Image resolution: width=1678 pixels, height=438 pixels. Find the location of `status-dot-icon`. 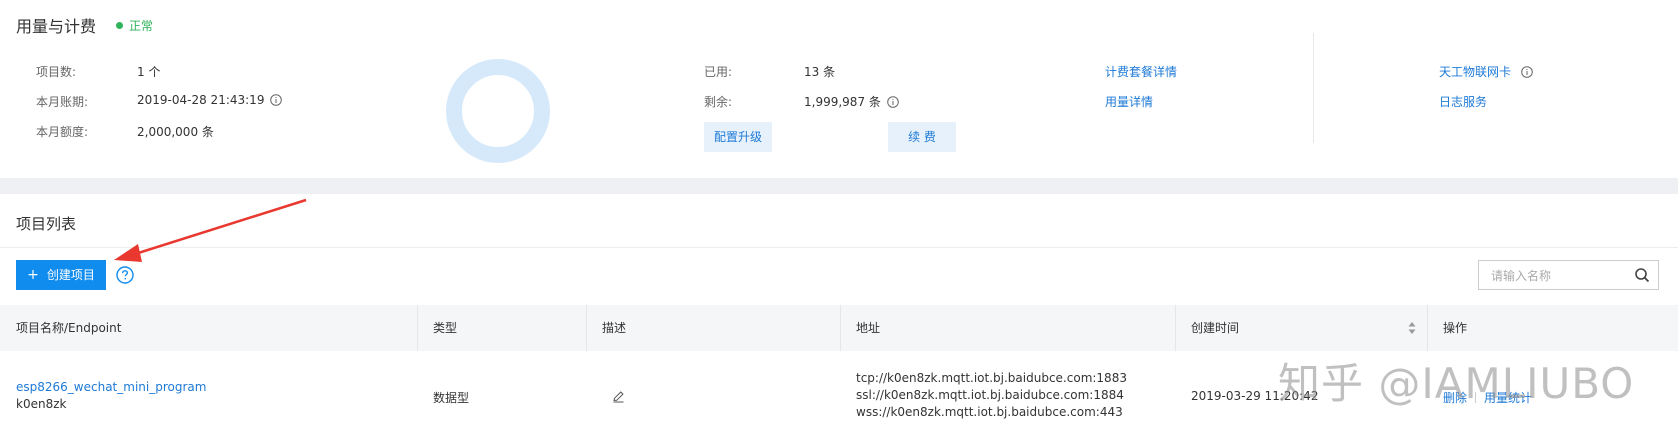

status-dot-icon is located at coordinates (119, 25).